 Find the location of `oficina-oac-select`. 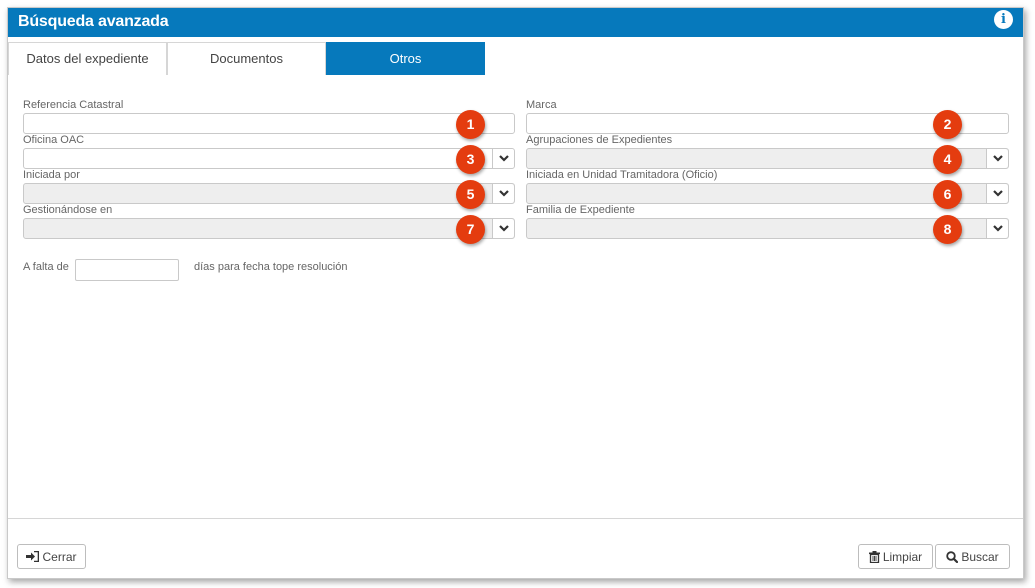

oficina-oac-select is located at coordinates (269, 158).